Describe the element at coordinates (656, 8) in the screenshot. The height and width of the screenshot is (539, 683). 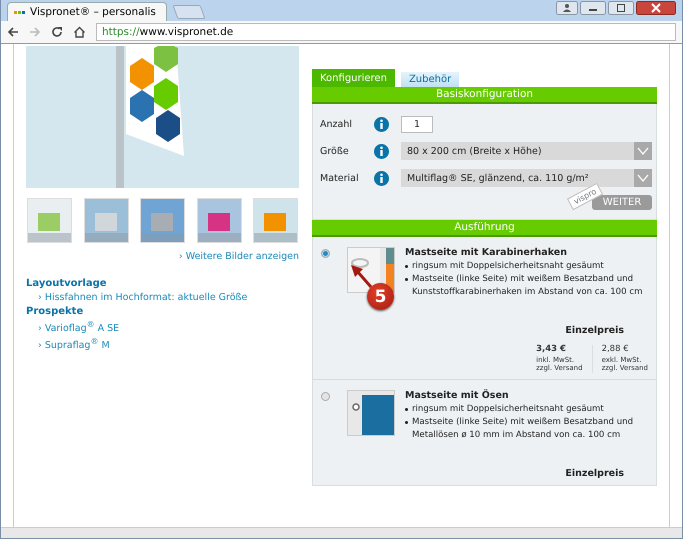
I see `close-icon` at that location.